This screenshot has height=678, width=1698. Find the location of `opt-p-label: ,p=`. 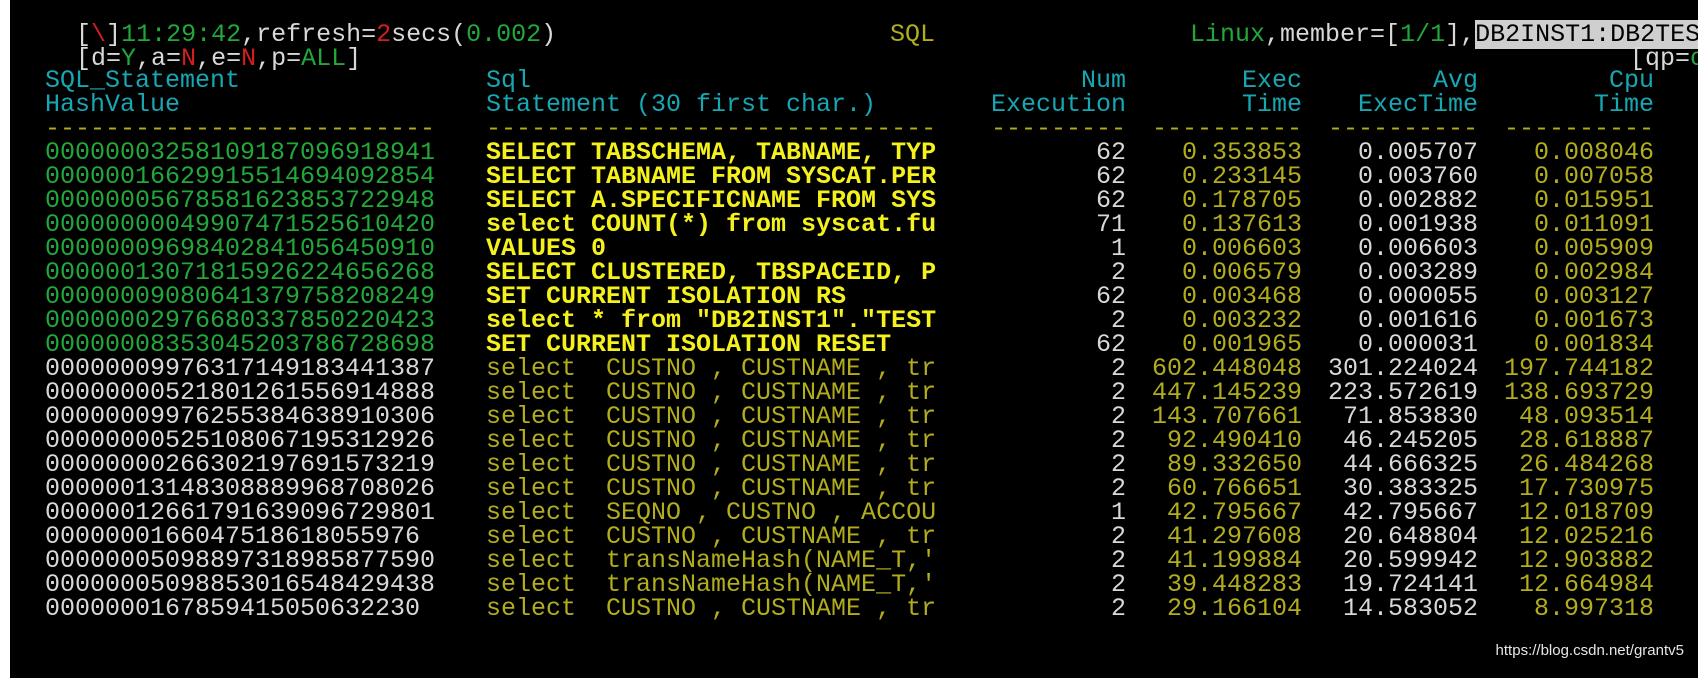

opt-p-label: ,p= is located at coordinates (279, 58).